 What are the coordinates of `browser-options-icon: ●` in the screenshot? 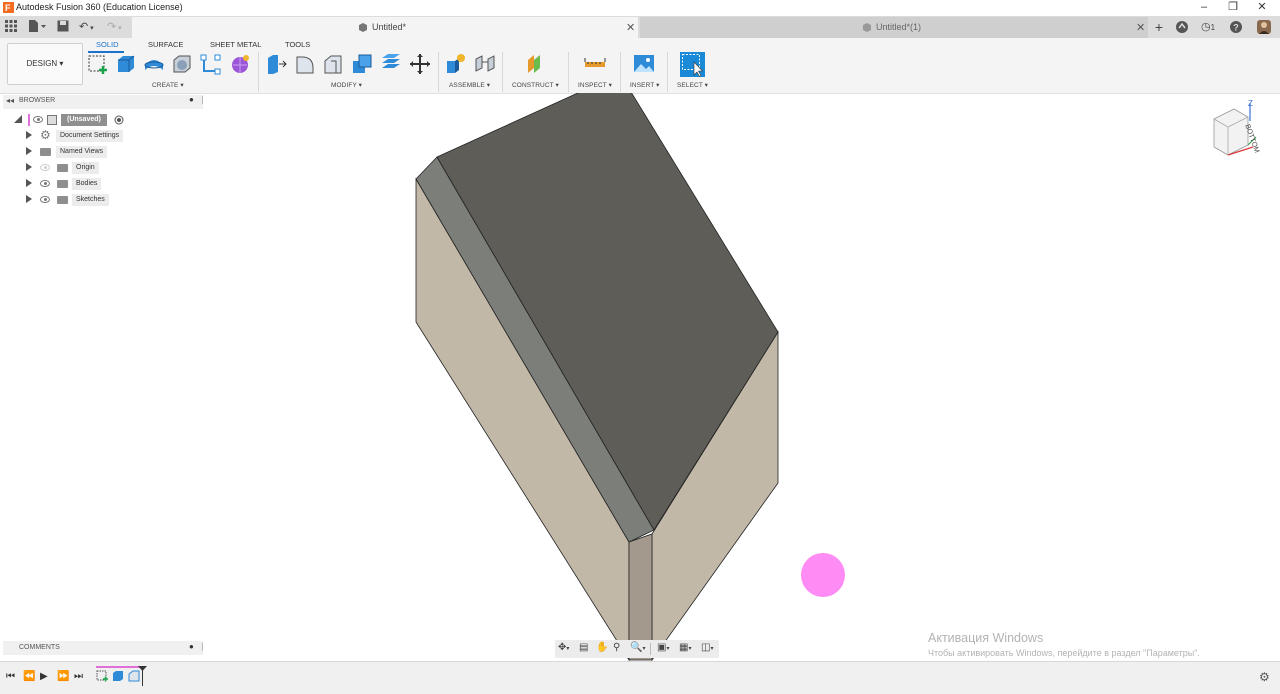 It's located at (191, 99).